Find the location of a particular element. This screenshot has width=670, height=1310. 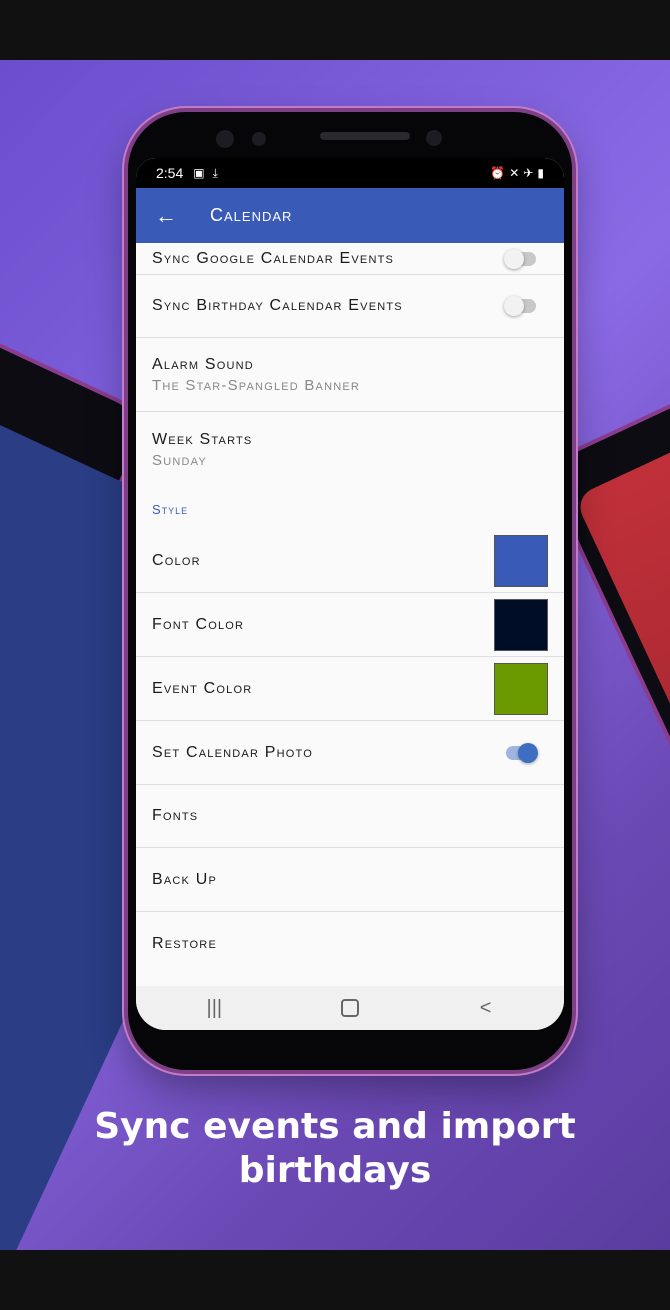

navigation-bar: ||| < is located at coordinates (350, 1008).